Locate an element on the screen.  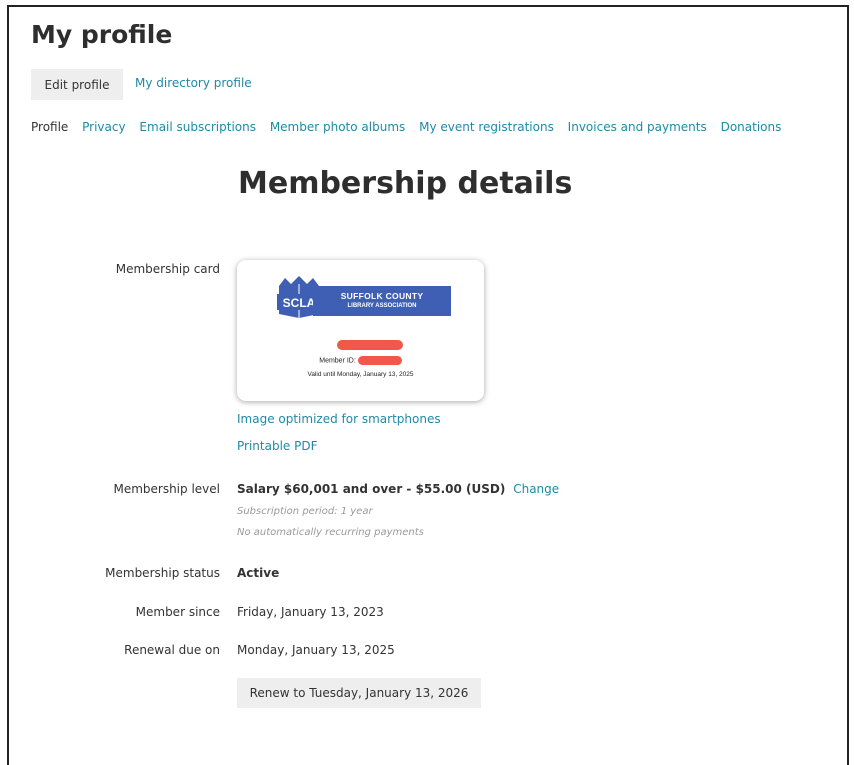
smartphone-image-link: Image optimized for smartphones is located at coordinates (339, 419).